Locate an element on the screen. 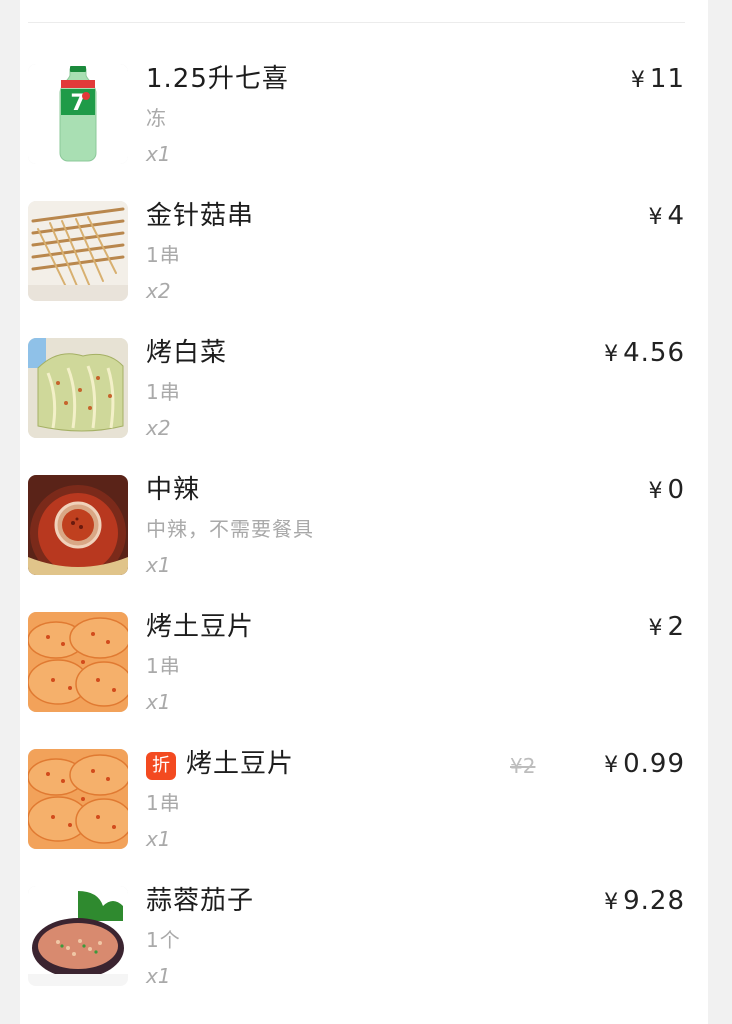 This screenshot has width=732, height=1024. item-price: ¥9.28 is located at coordinates (644, 902).